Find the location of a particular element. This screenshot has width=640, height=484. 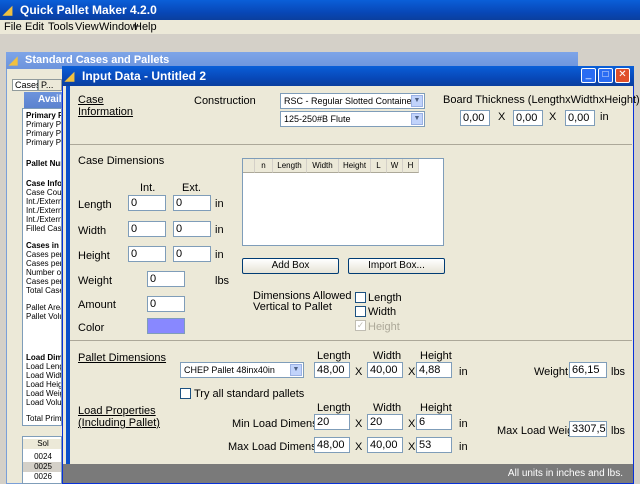

load-properties-label-2: (Including Pallet) is located at coordinates (119, 423).